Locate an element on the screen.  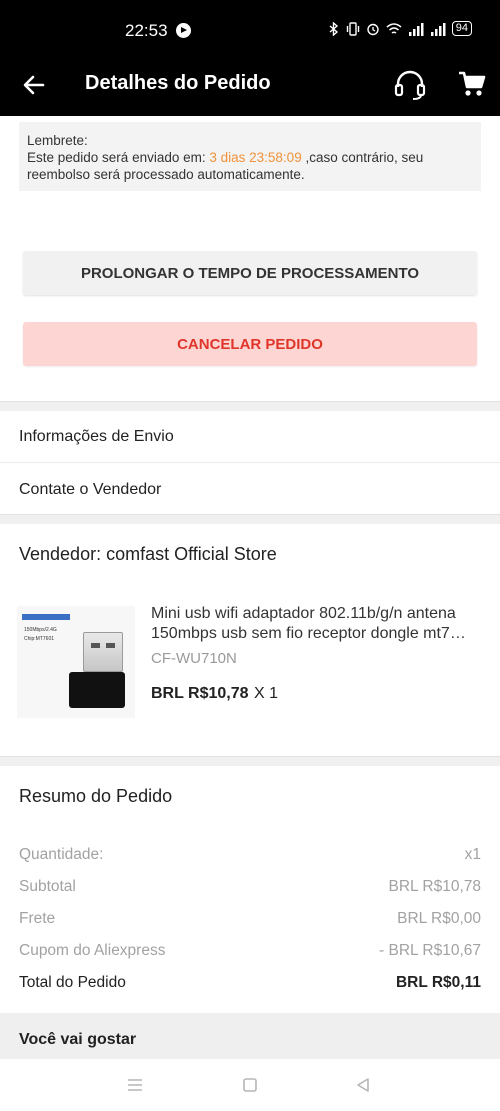
contact-seller-link: Contate o Vendedor is located at coordinates (90, 490).